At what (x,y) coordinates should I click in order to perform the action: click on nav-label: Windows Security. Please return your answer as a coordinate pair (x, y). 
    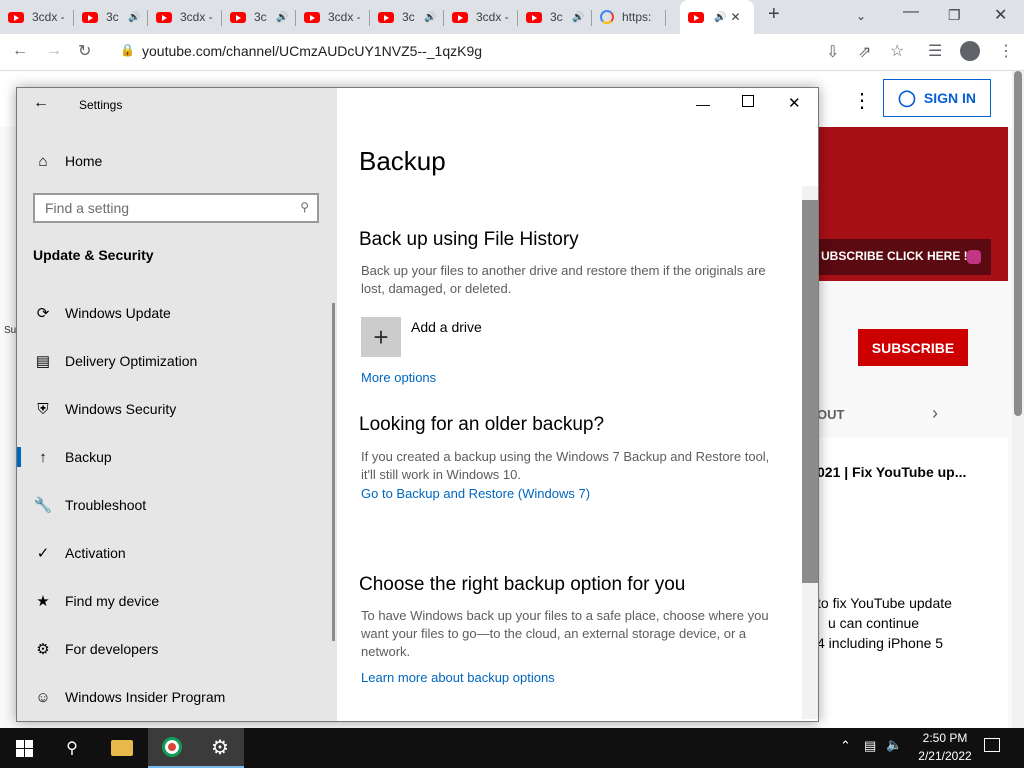
    Looking at the image, I should click on (121, 409).